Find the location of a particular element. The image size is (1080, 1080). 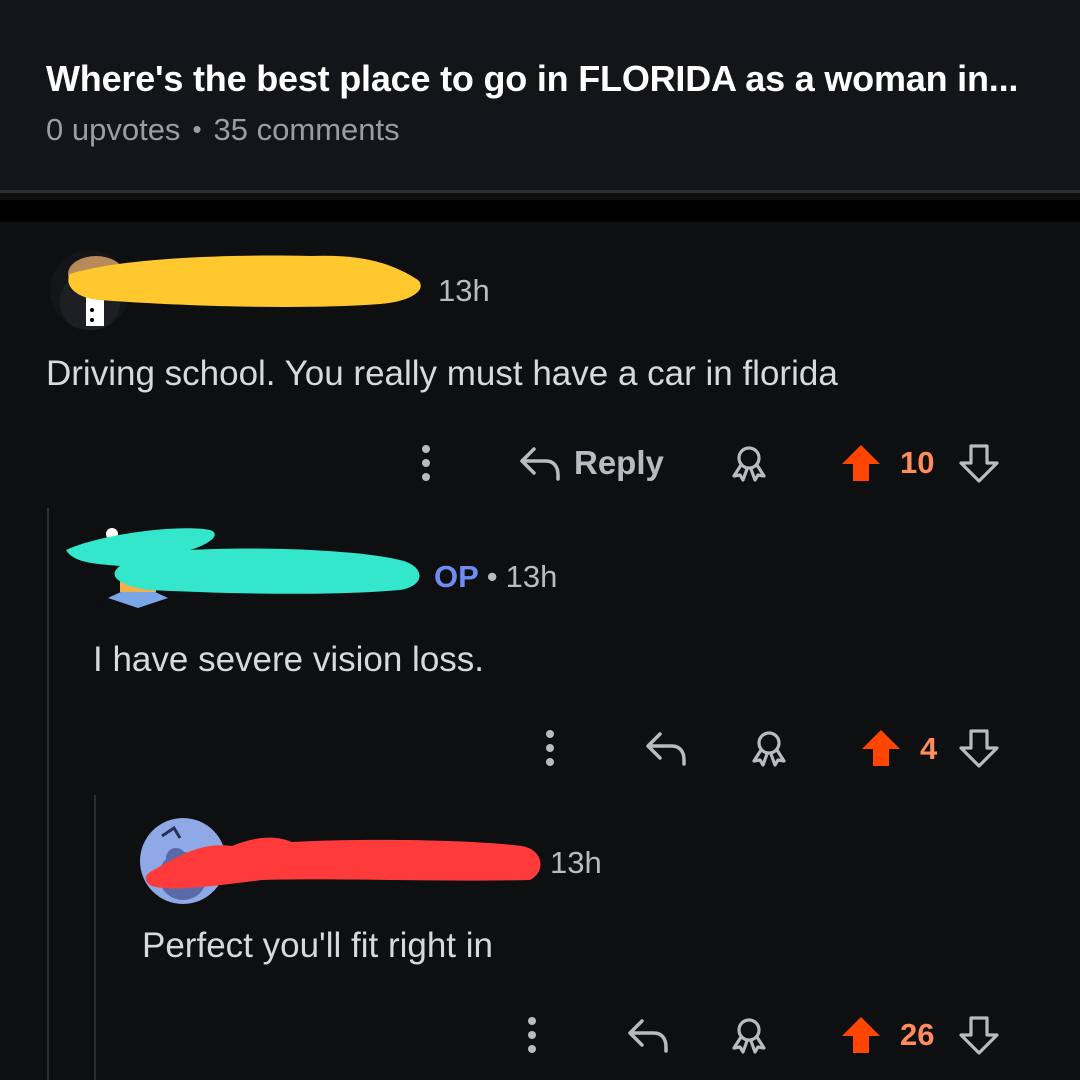

vote-count: 26 is located at coordinates (917, 1034).